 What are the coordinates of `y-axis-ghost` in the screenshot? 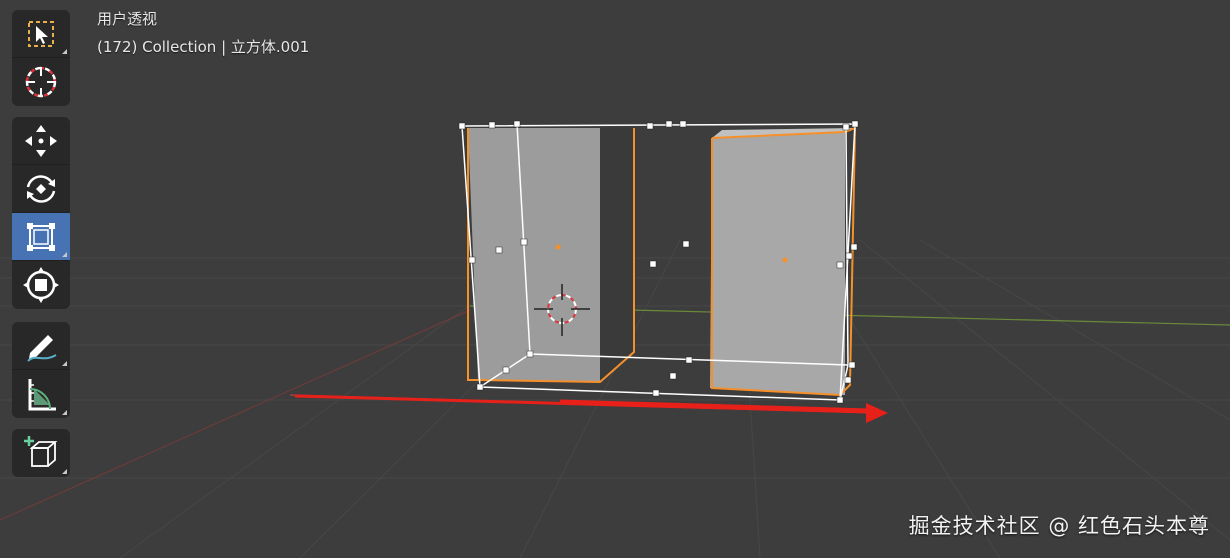 It's located at (235, 415).